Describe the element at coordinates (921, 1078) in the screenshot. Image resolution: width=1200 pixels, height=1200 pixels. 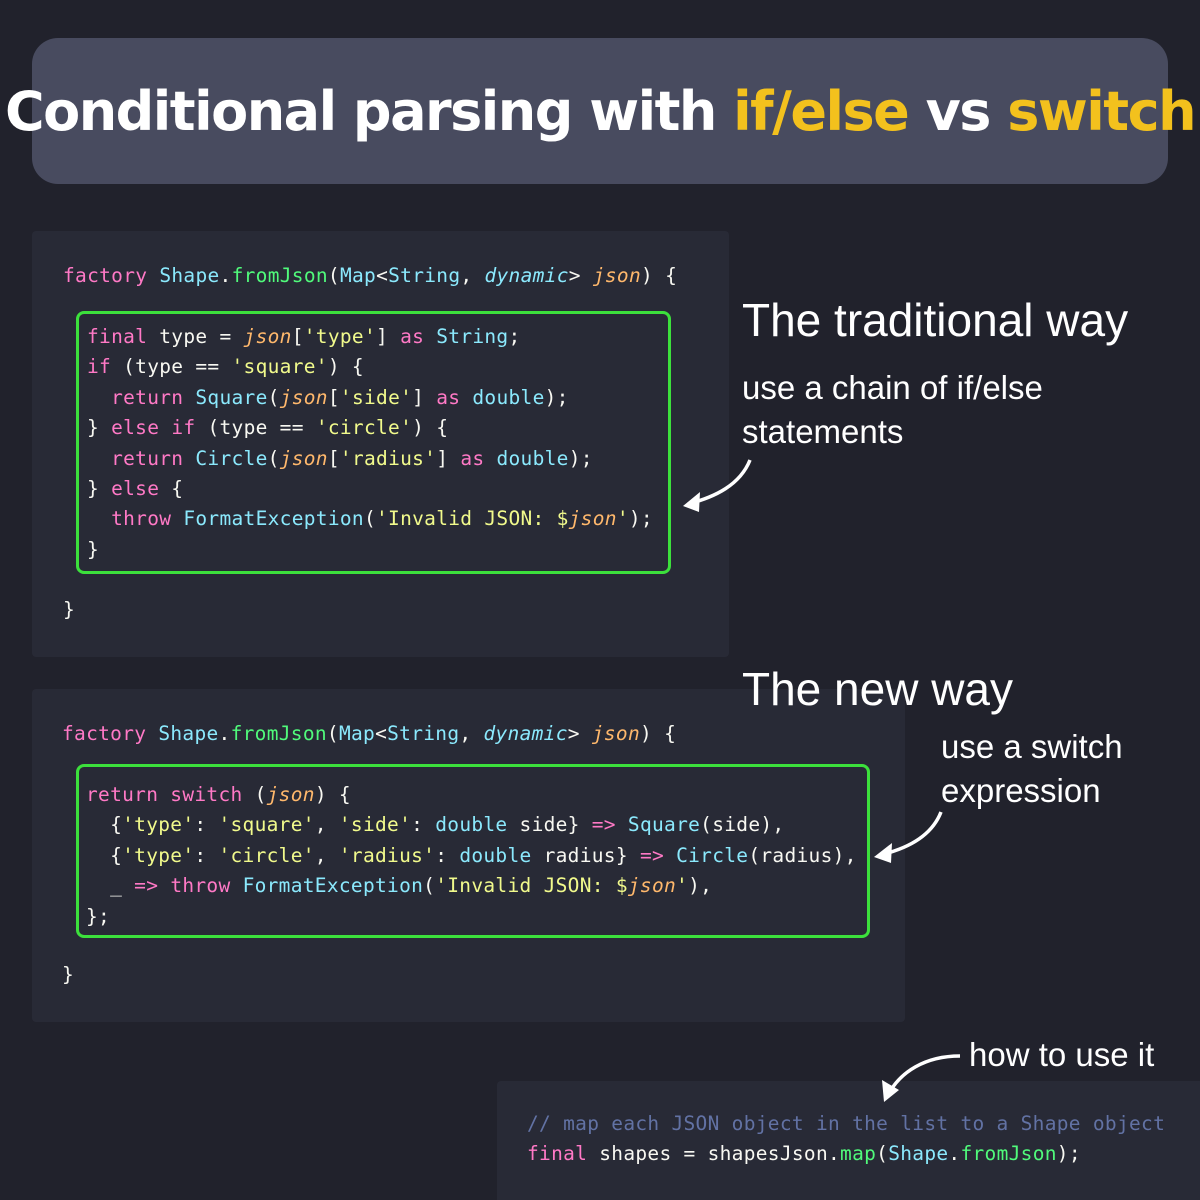
I see `curved-arrow-icon` at that location.